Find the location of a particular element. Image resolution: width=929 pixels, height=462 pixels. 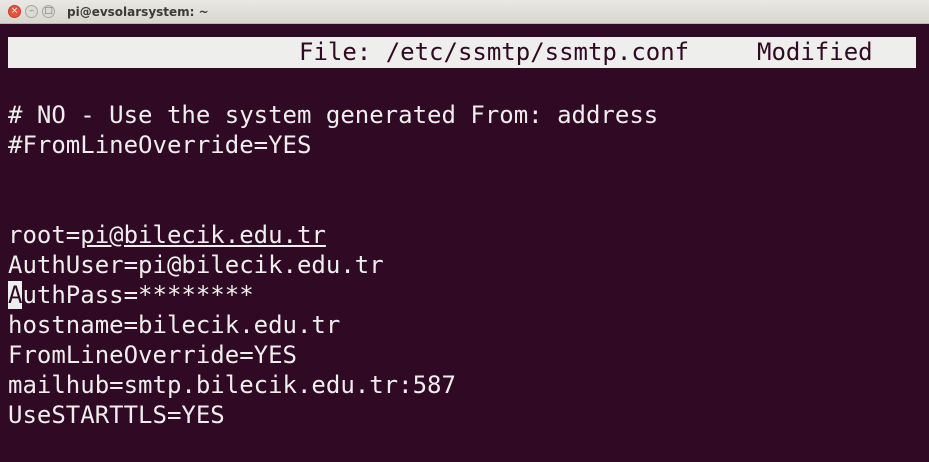

editor-line-usestarttls: UseSTARTTLS=YES is located at coordinates (116, 415).